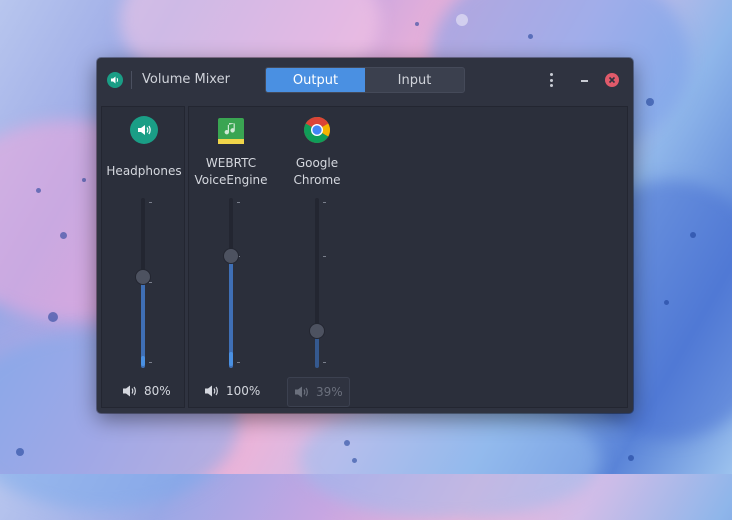 The image size is (732, 520). I want to click on volume-slider-chrome, so click(317, 283).